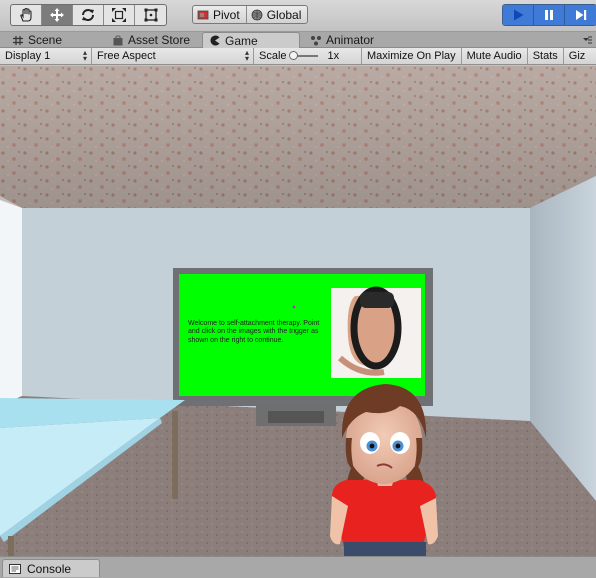  Describe the element at coordinates (273, 56) in the screenshot. I see `scale-label: Scale` at that location.